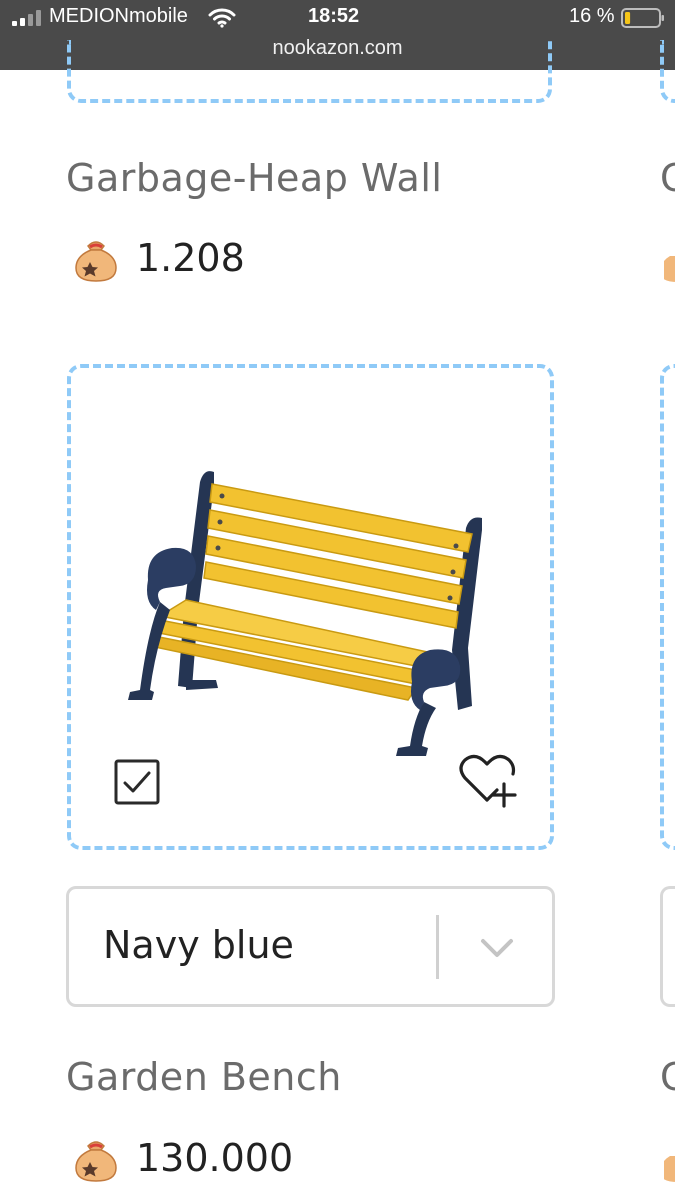 Image resolution: width=675 pixels, height=1200 pixels. I want to click on heart-plus-icon, so click(487, 782).